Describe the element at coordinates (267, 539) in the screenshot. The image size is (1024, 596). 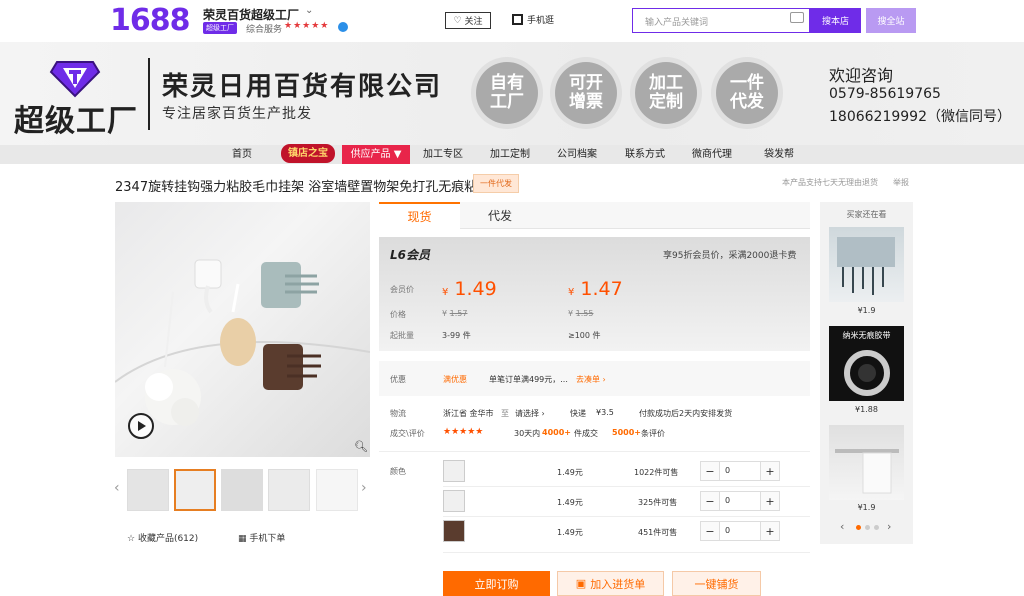
I see `mobile-order-label: 手机下单` at that location.